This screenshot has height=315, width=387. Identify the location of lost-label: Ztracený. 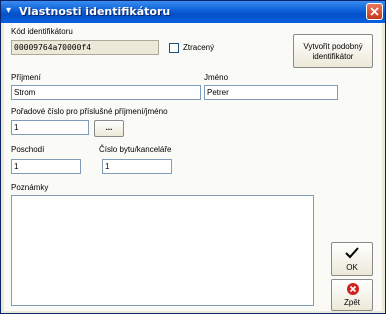
(198, 47).